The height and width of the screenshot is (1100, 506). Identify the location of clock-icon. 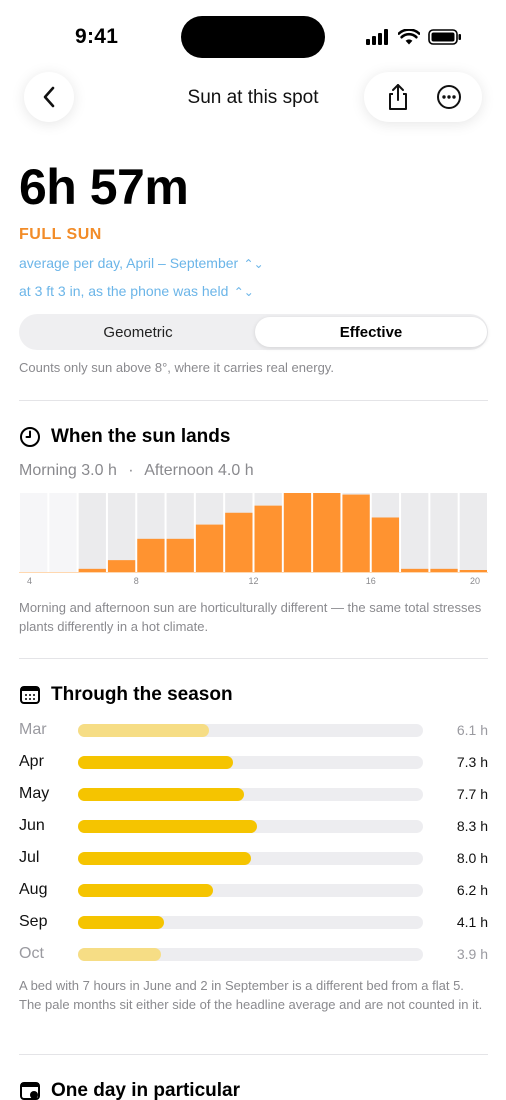
(30, 437).